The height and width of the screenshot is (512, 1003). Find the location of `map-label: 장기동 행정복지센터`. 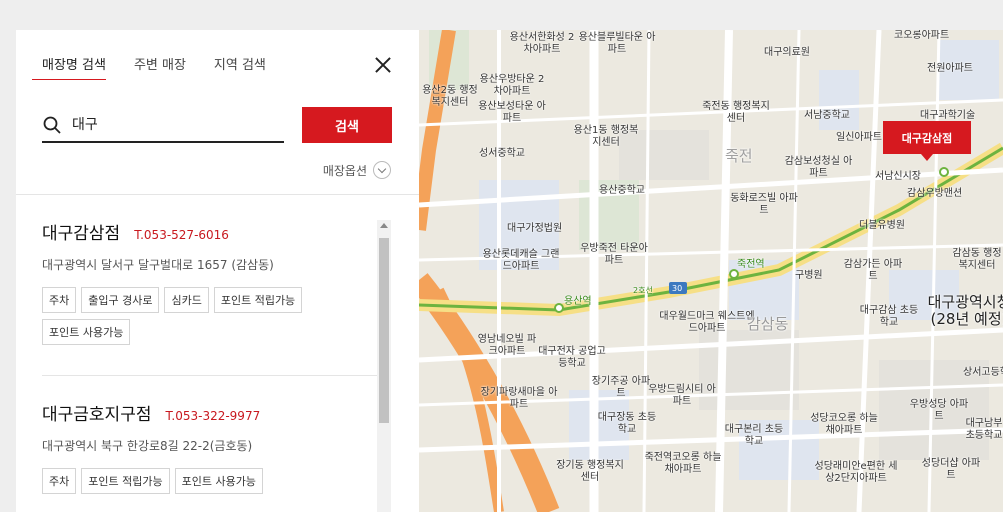

map-label: 장기동 행정복지센터 is located at coordinates (590, 471).